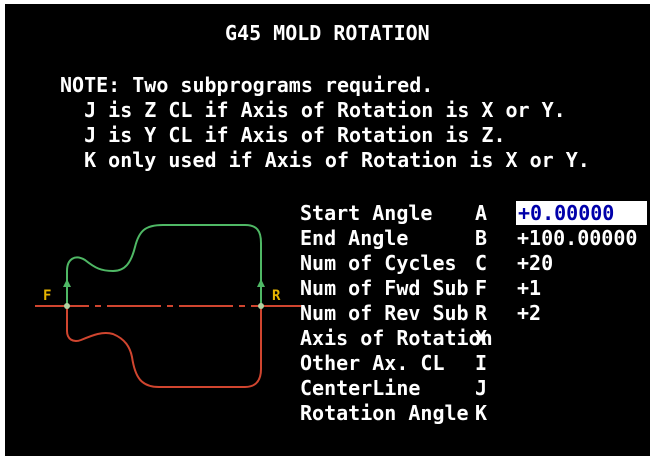 This screenshot has width=655, height=460. What do you see at coordinates (481, 263) in the screenshot?
I see `num-cycles-key: C` at bounding box center [481, 263].